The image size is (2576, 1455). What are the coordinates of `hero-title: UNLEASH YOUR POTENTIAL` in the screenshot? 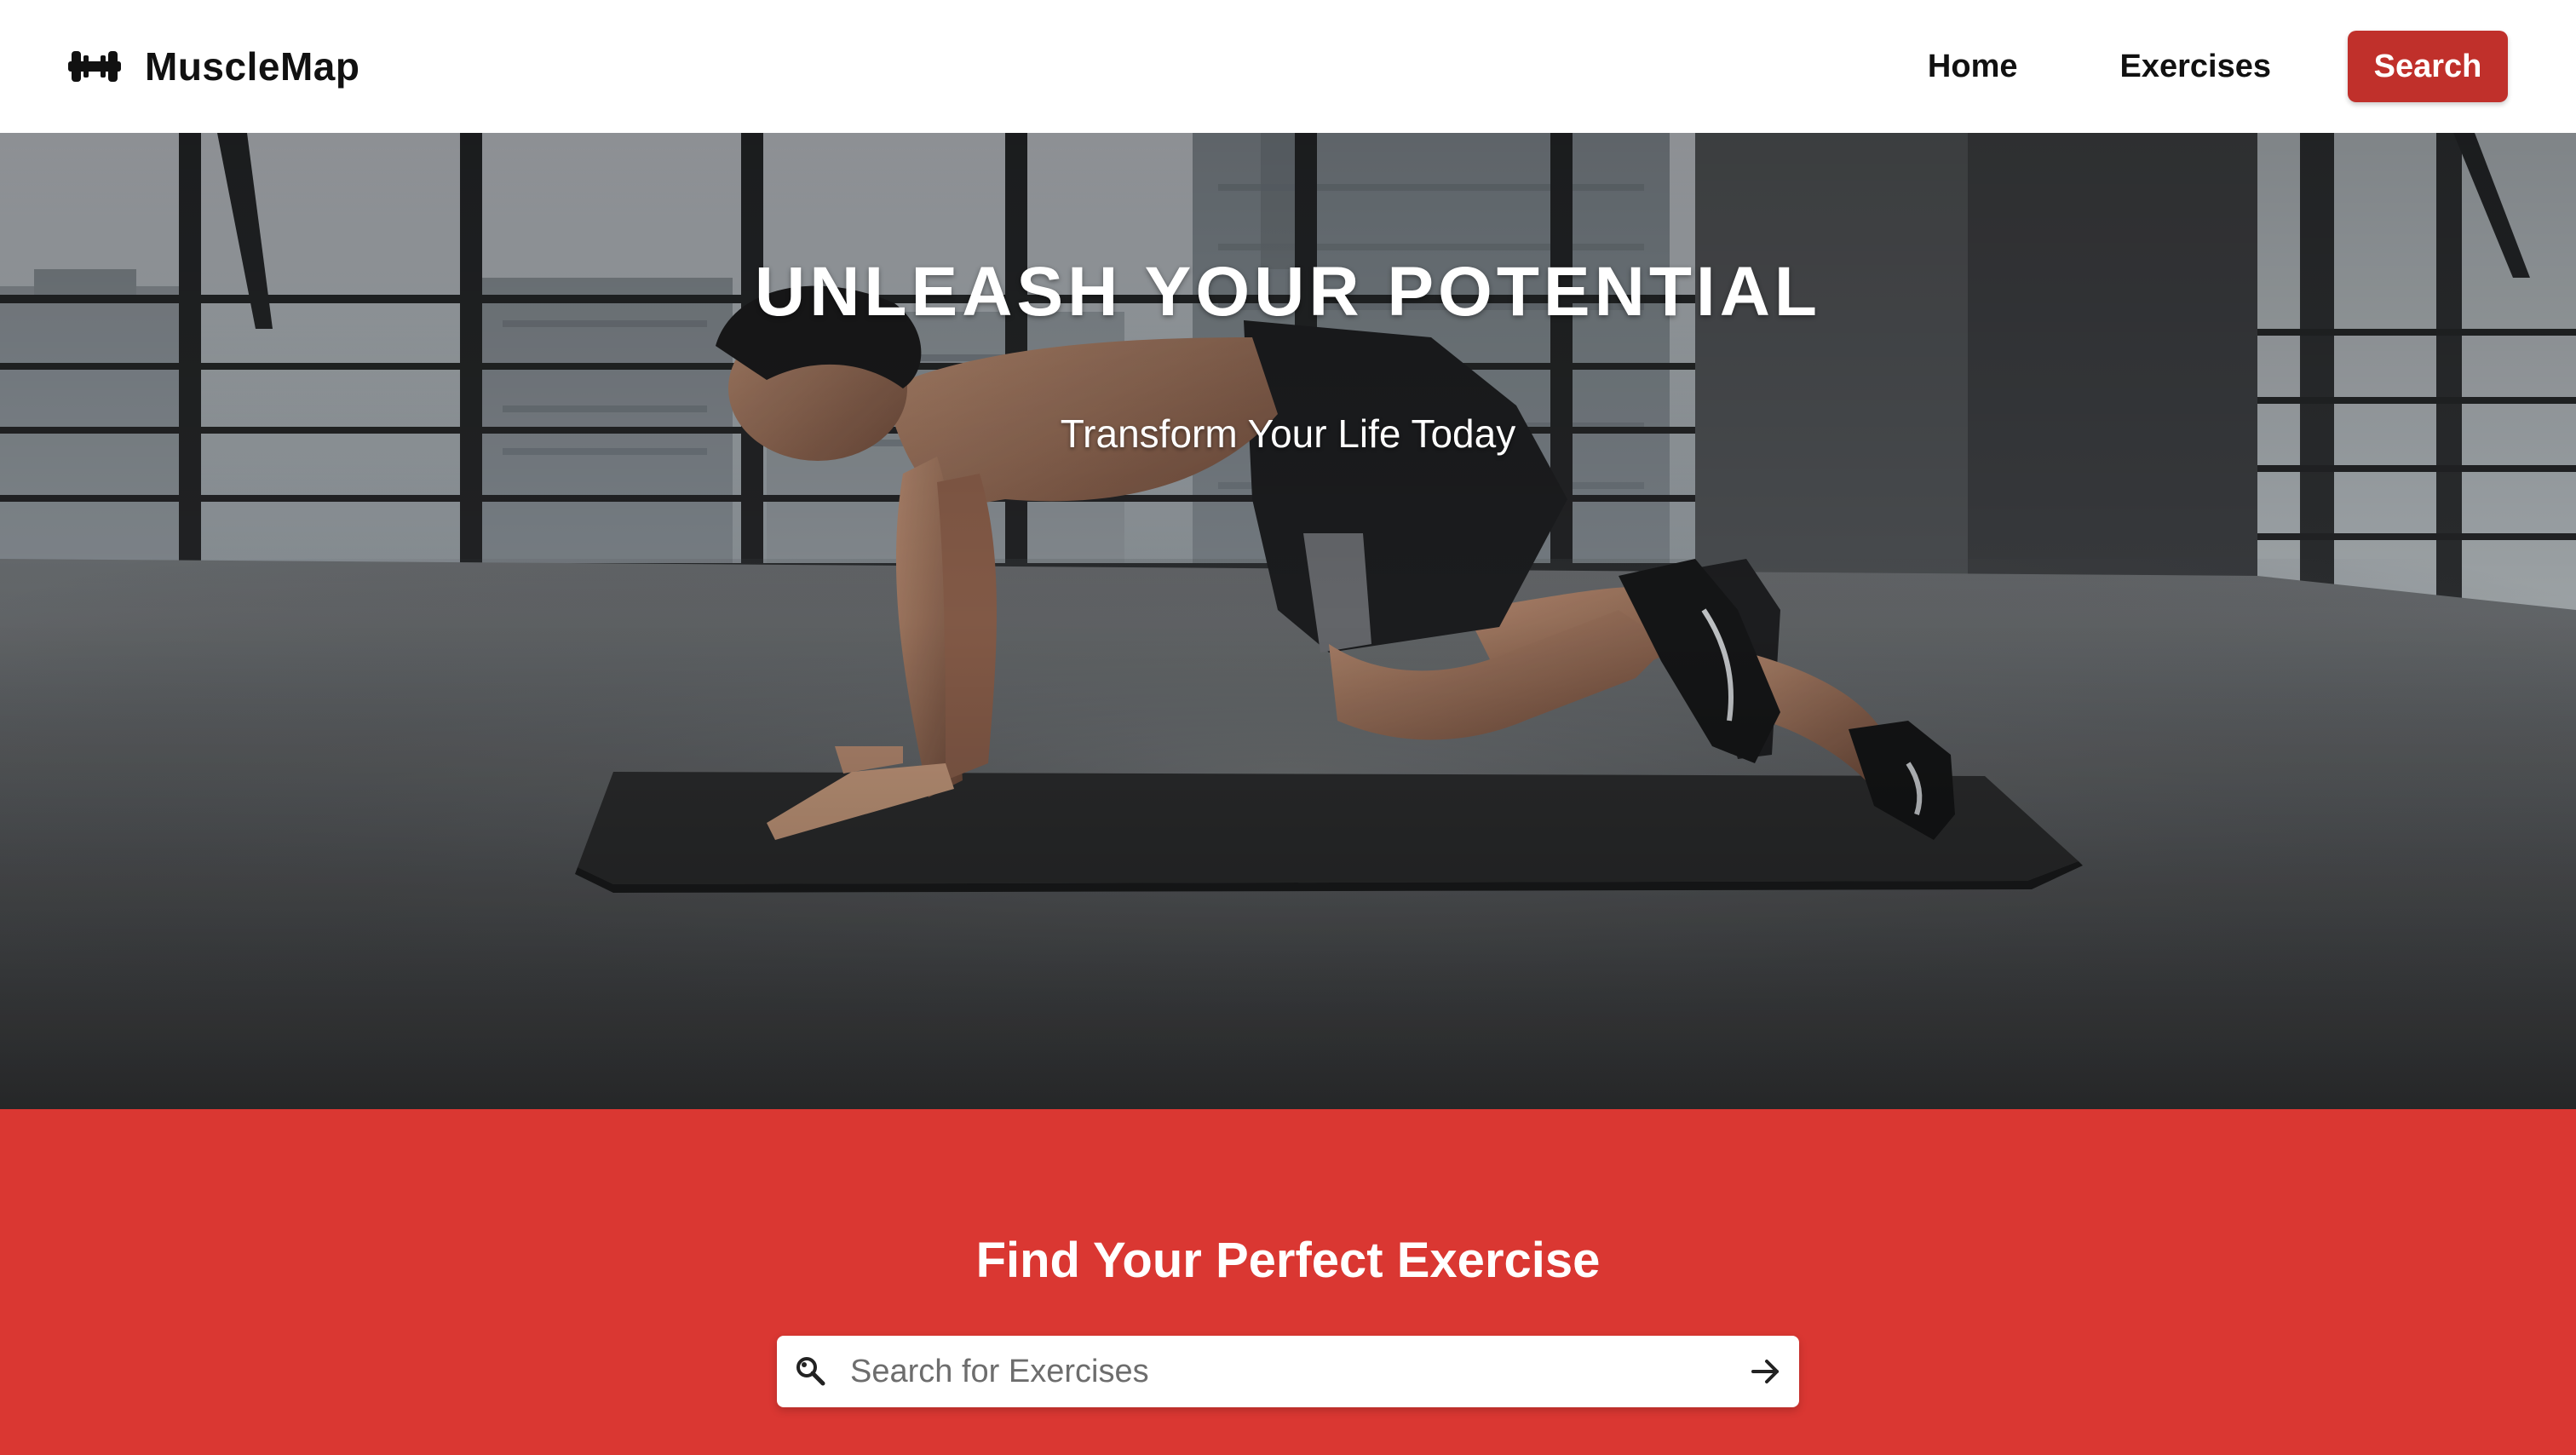 It's located at (1288, 292).